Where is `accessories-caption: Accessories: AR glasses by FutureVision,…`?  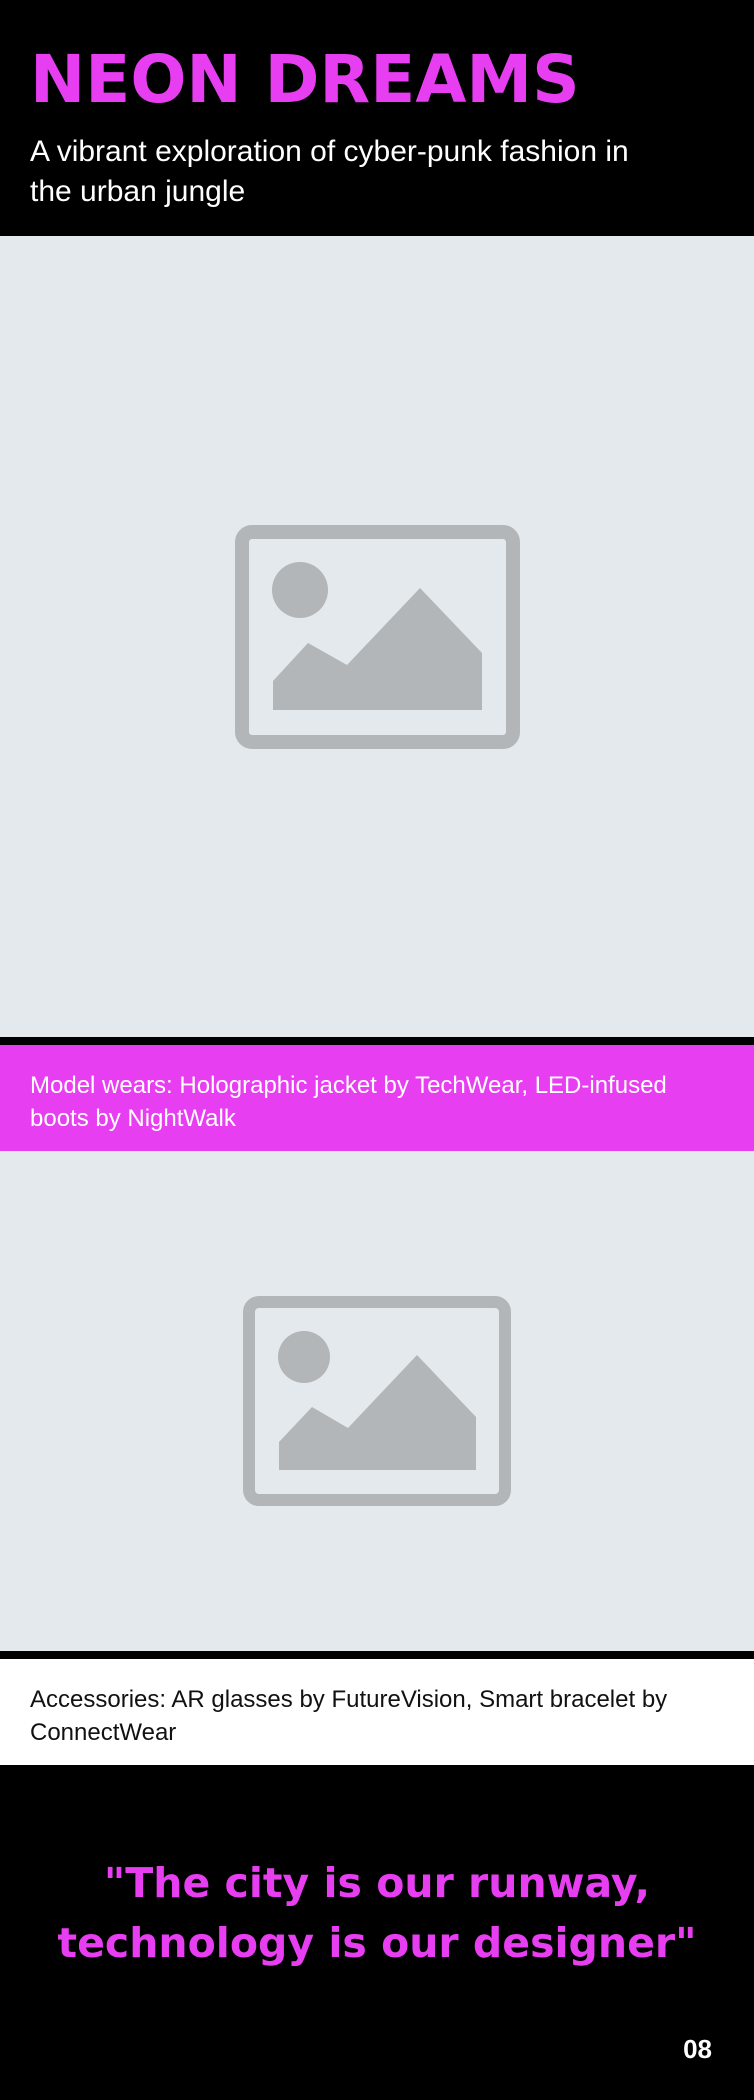 accessories-caption: Accessories: AR glasses by FutureVision,… is located at coordinates (377, 1712).